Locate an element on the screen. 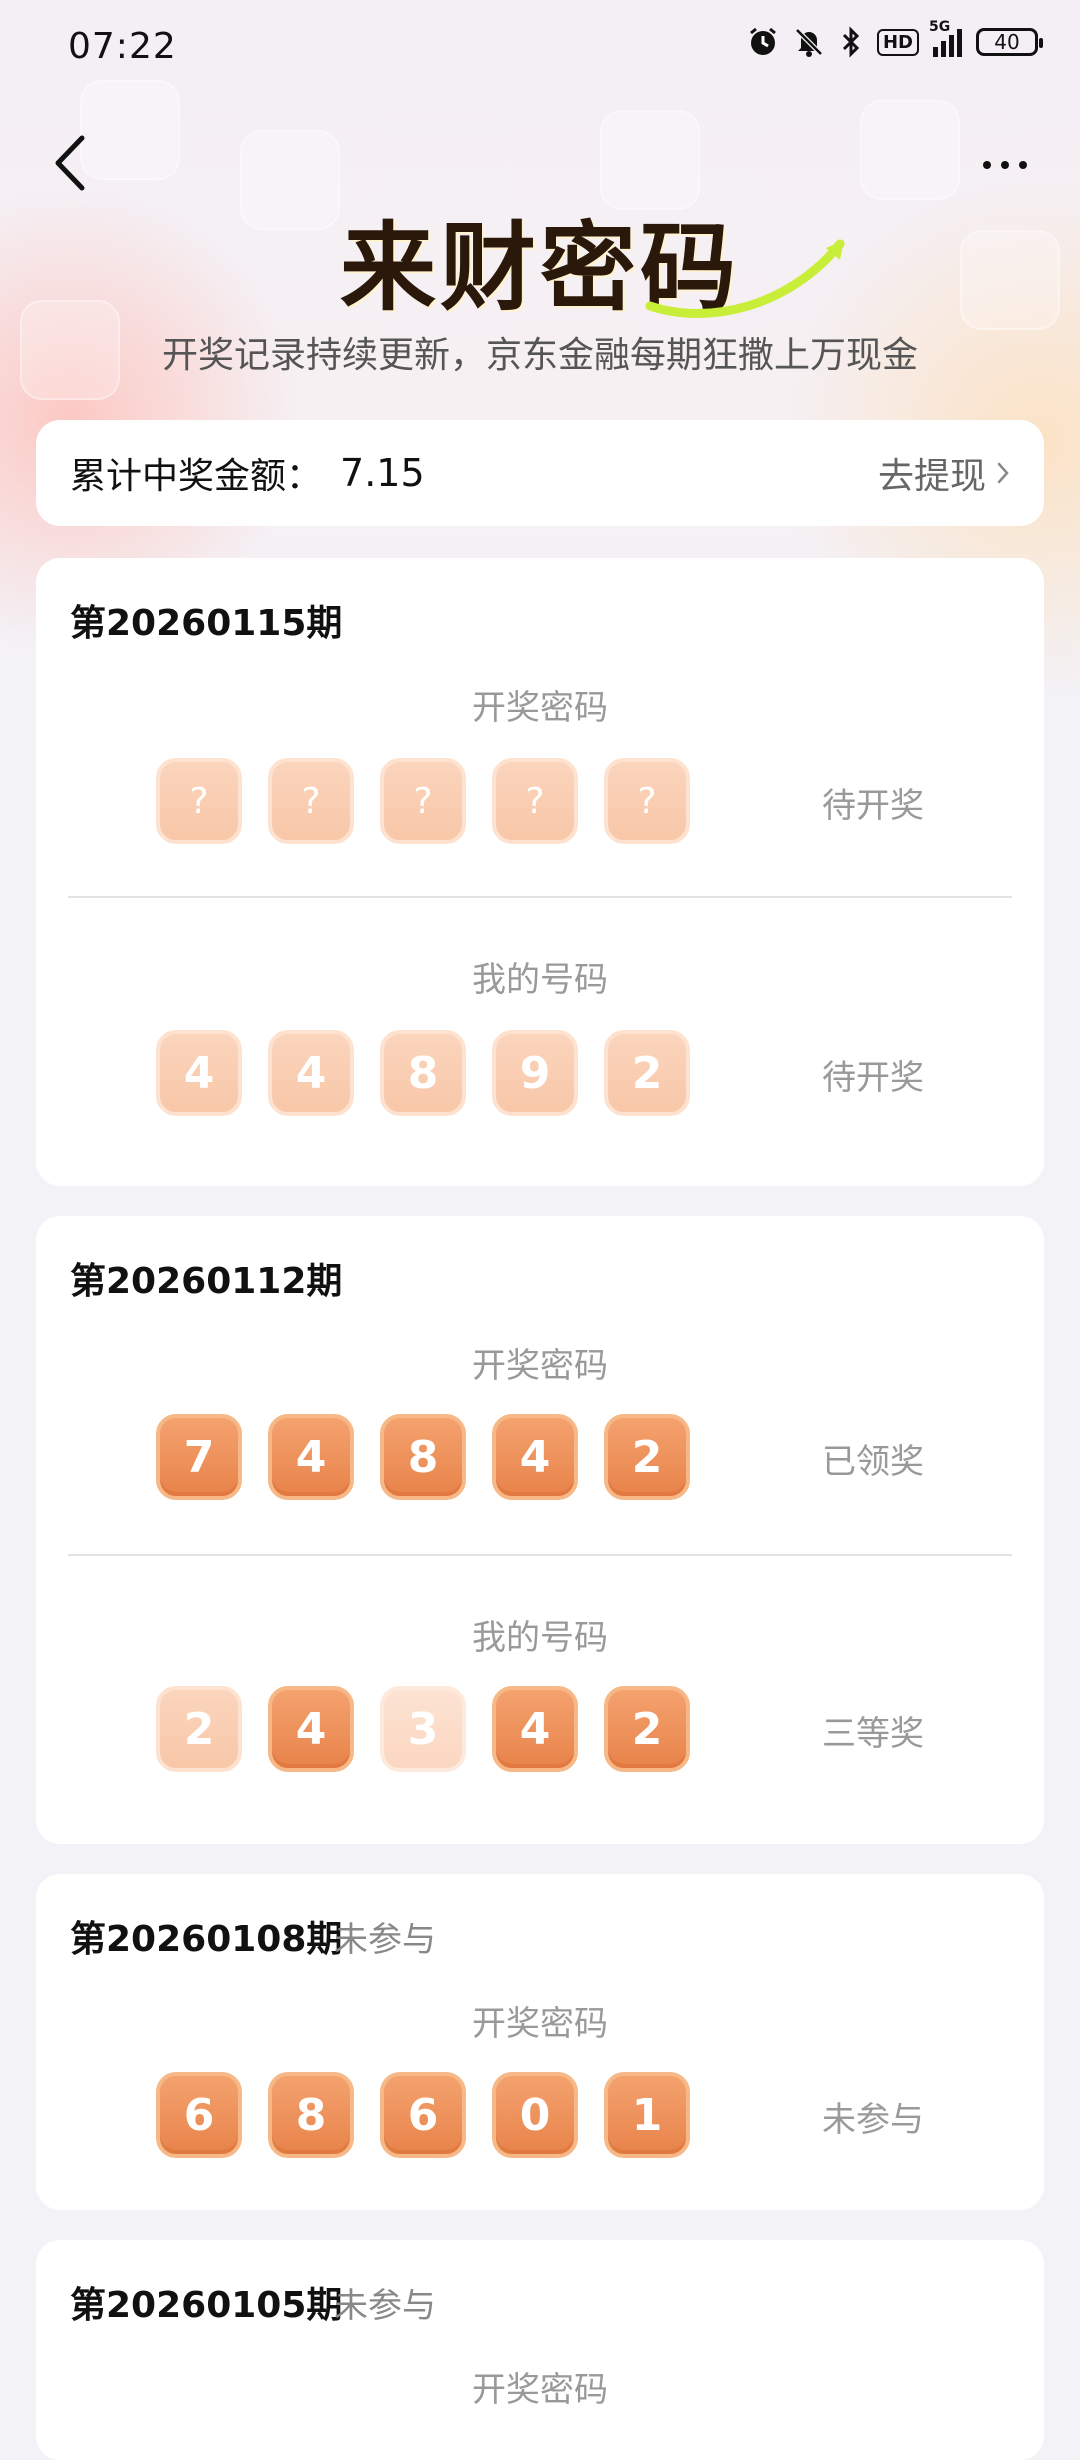  status-bar: 07:22 HD 5G 40 is located at coordinates (540, 48).